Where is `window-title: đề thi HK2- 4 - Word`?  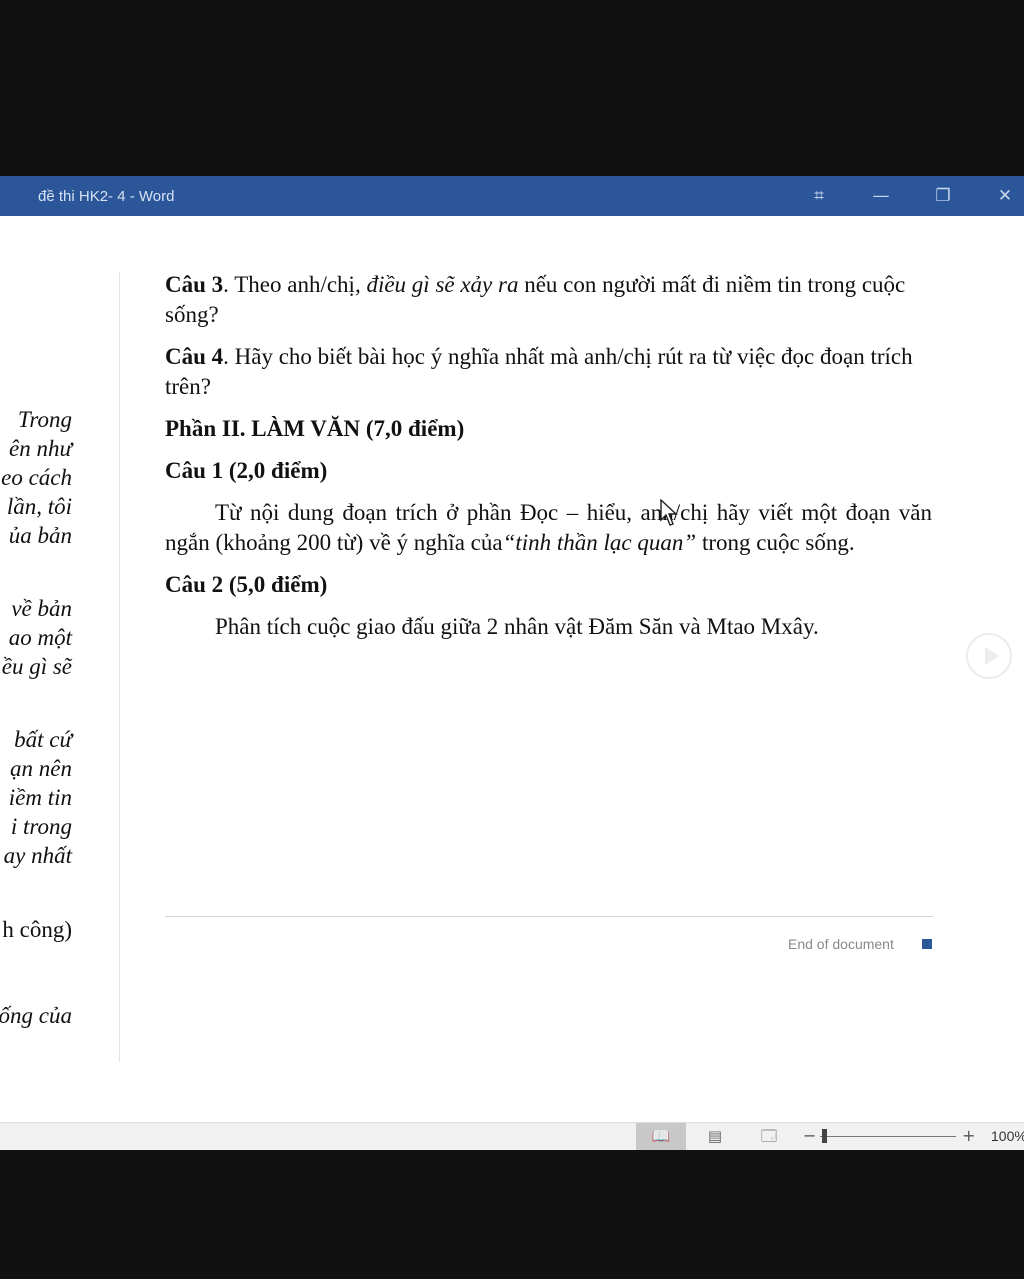 window-title: đề thi HK2- 4 - Word is located at coordinates (106, 196).